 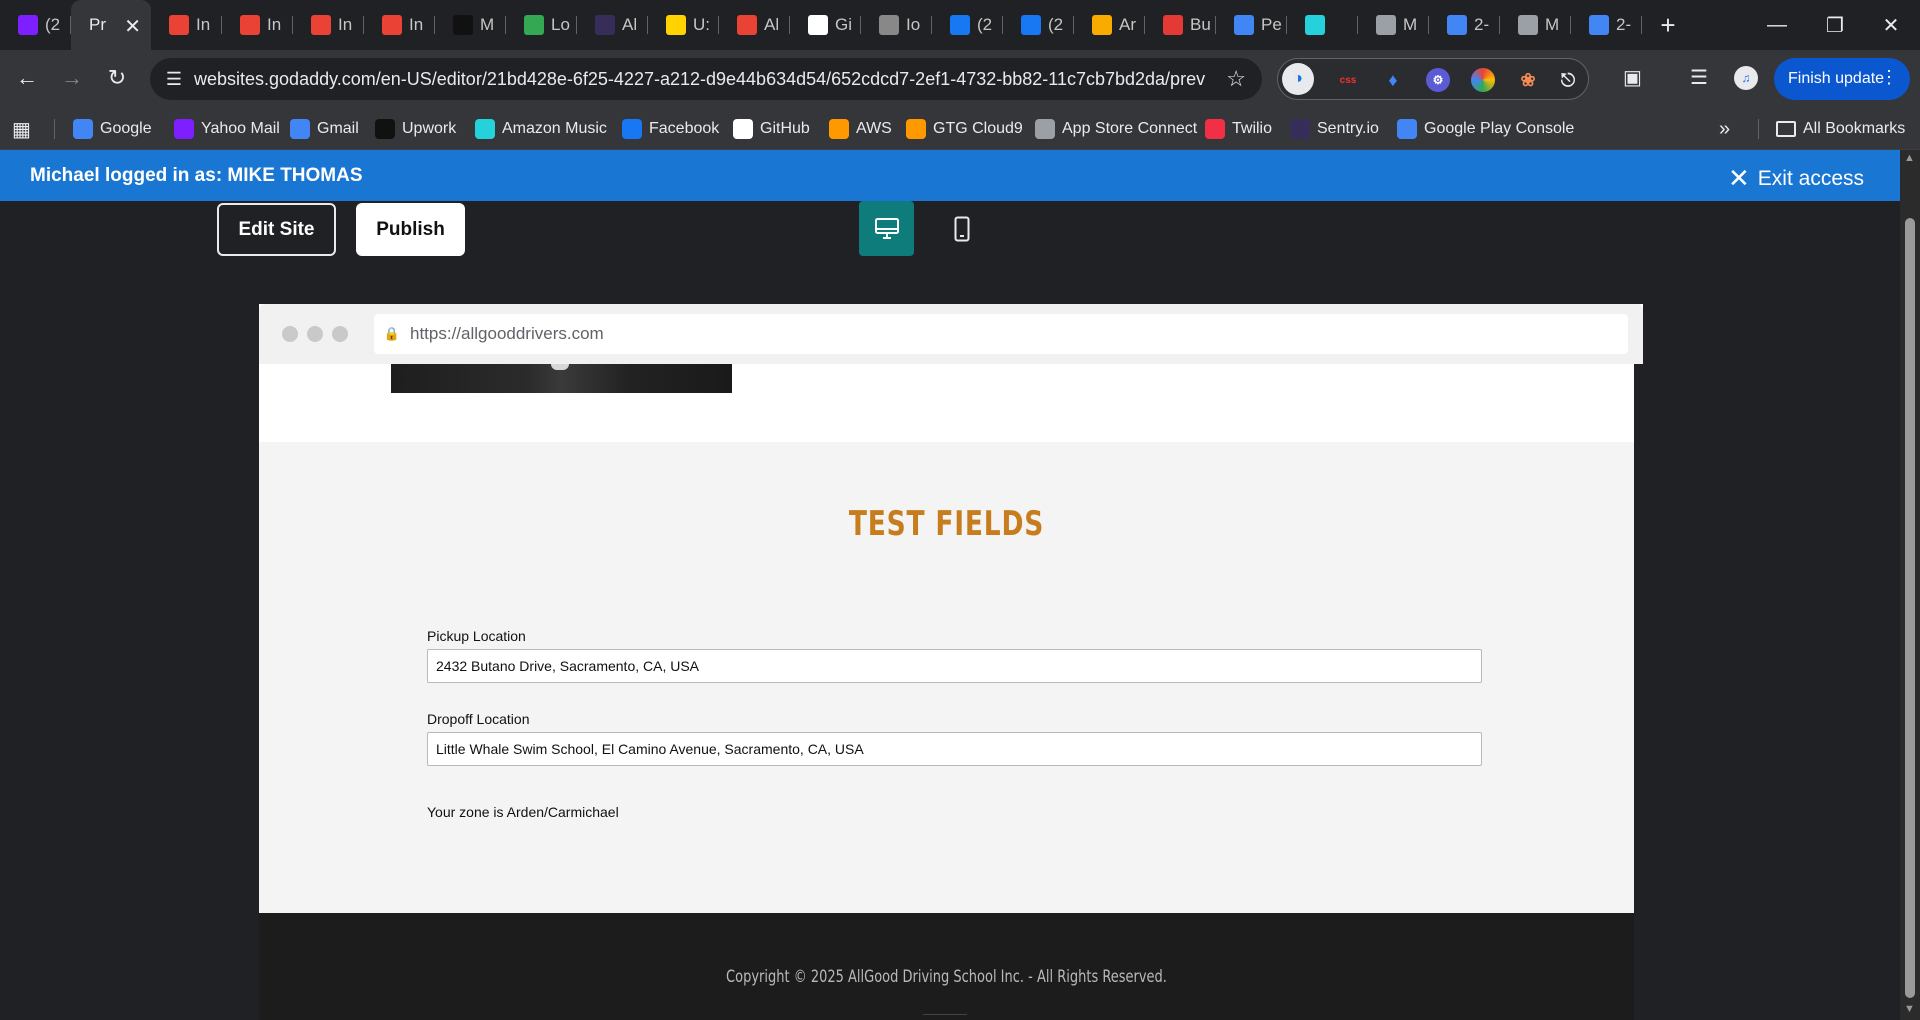 I want to click on bookmark-item: Facebook, so click(x=670, y=129).